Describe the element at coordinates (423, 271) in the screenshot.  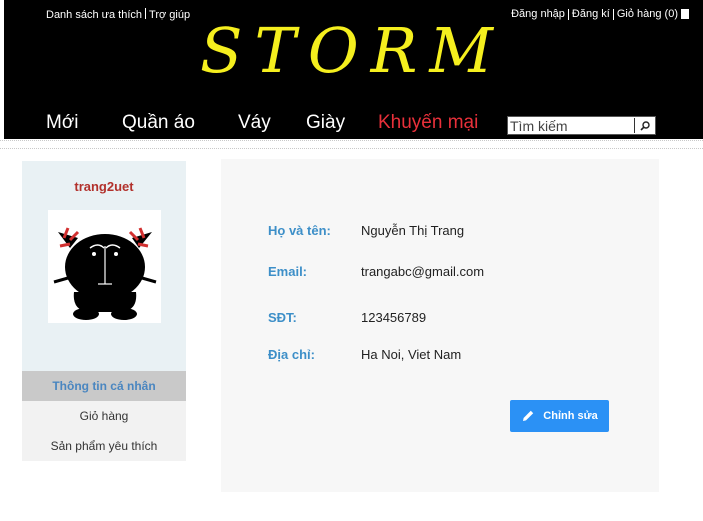
I see `email-value: trangabc@gmail.com` at that location.